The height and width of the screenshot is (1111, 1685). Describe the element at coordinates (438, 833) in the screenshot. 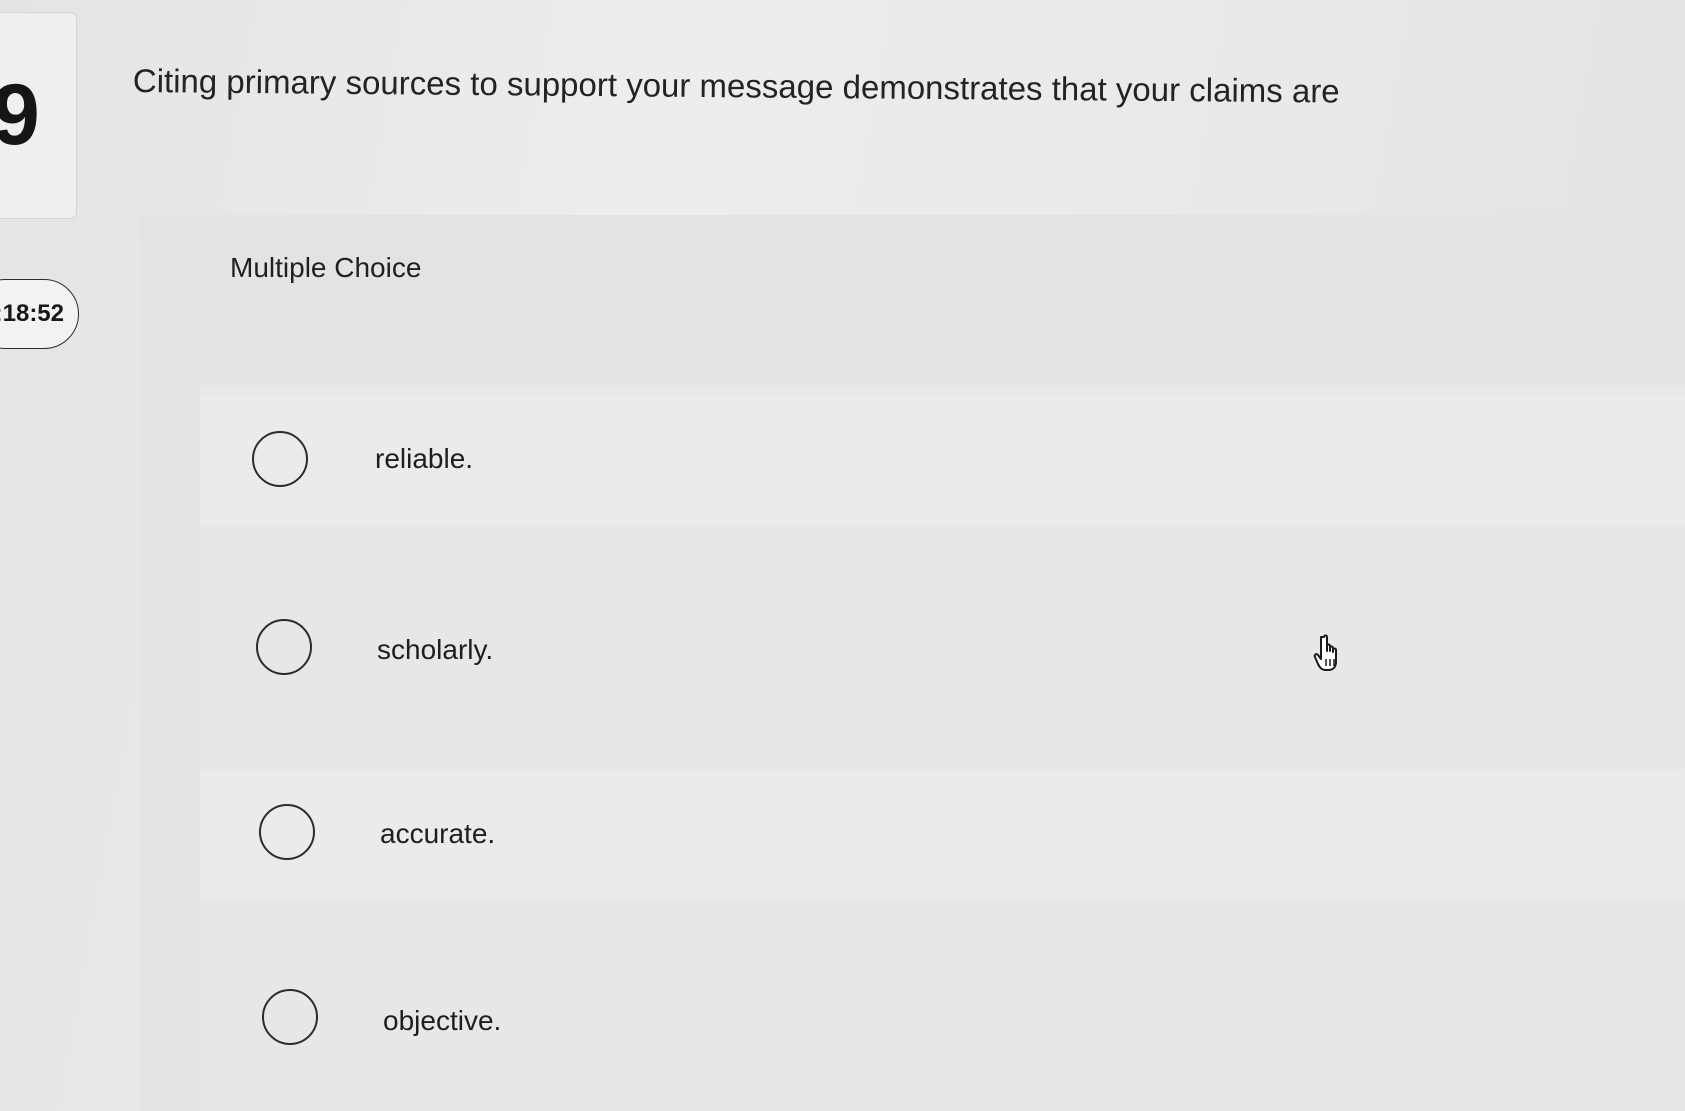

I see `choice-label: accurate.` at that location.